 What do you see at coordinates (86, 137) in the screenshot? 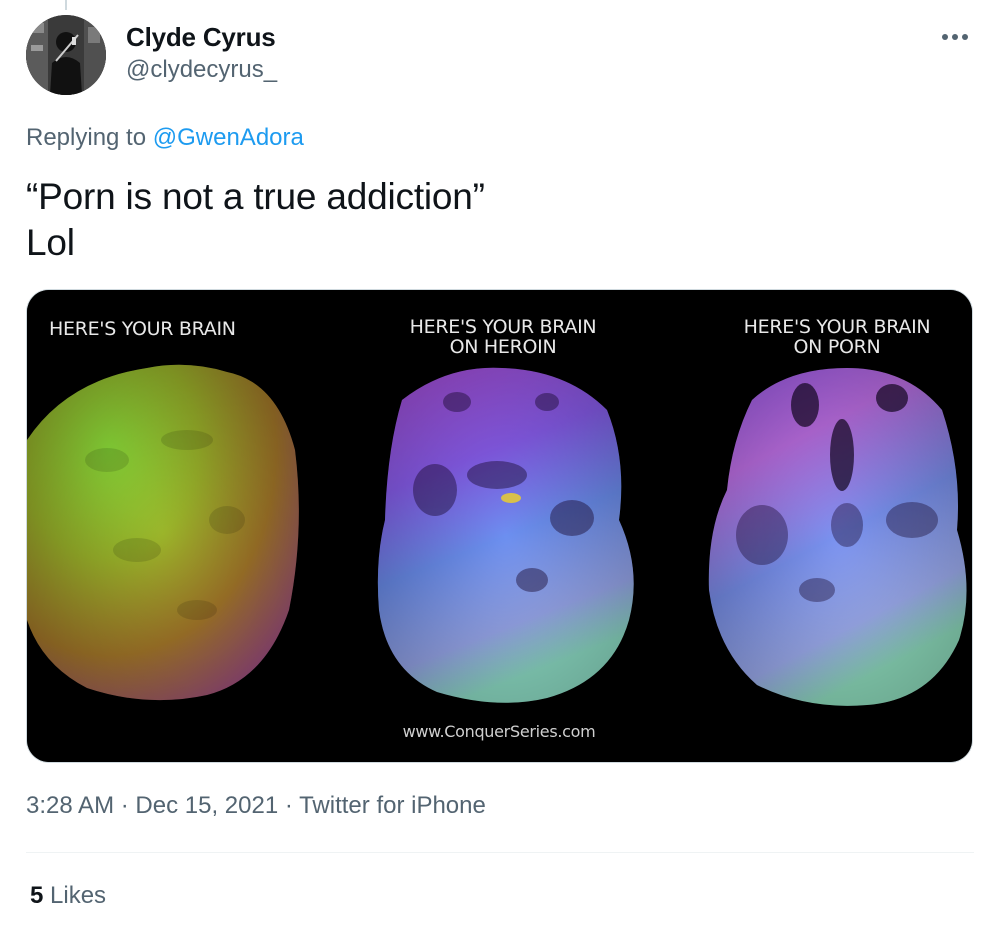
I see `replying-to-label: Replying to` at bounding box center [86, 137].